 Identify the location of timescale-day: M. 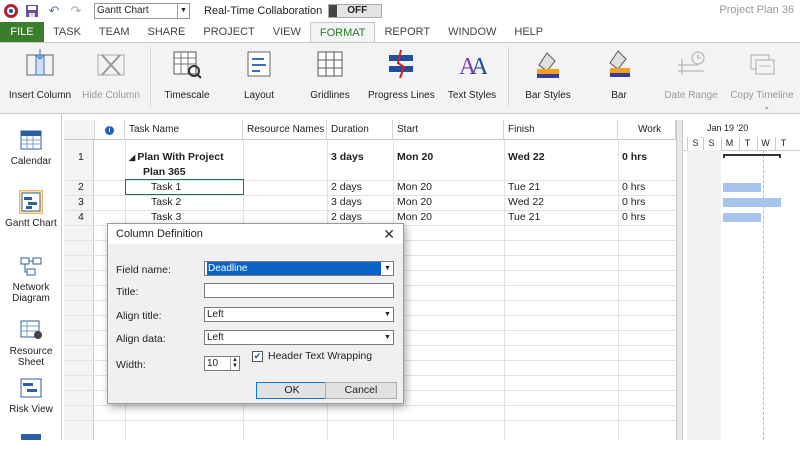
(729, 143).